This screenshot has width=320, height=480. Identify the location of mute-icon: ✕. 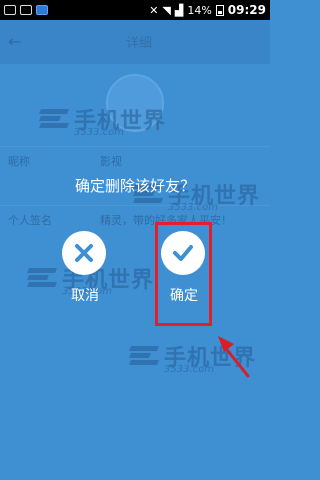
(154, 10).